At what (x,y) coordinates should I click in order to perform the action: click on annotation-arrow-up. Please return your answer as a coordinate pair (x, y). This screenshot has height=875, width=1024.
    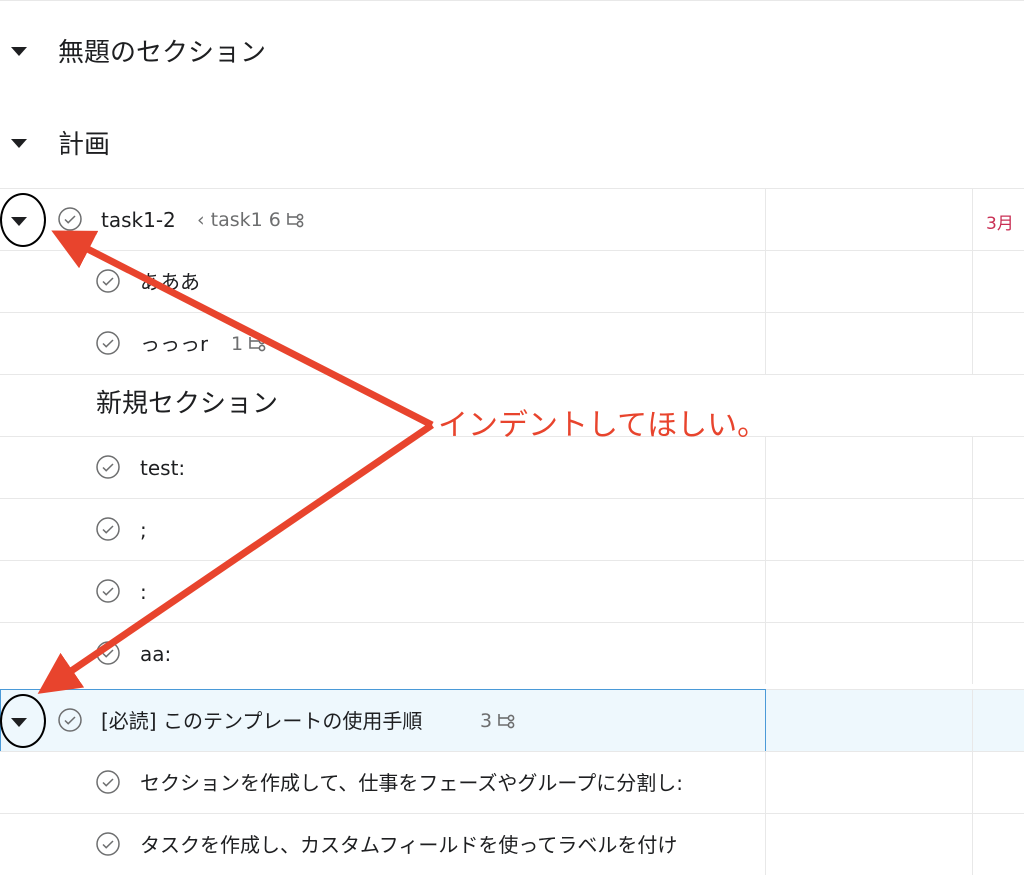
    Looking at the image, I should click on (242, 329).